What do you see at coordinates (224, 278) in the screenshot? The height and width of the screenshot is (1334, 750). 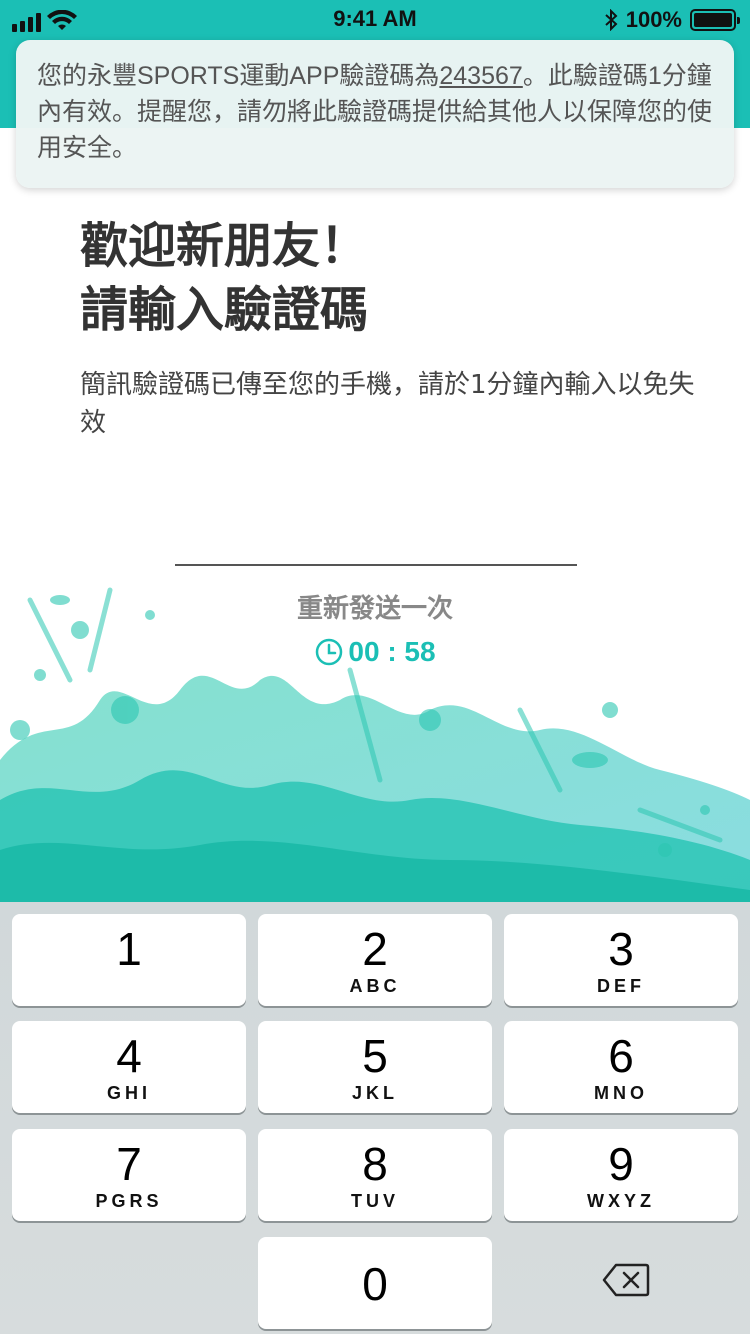 I see `page-title: 歡迎新朋友！ 請輸入驗證碼` at bounding box center [224, 278].